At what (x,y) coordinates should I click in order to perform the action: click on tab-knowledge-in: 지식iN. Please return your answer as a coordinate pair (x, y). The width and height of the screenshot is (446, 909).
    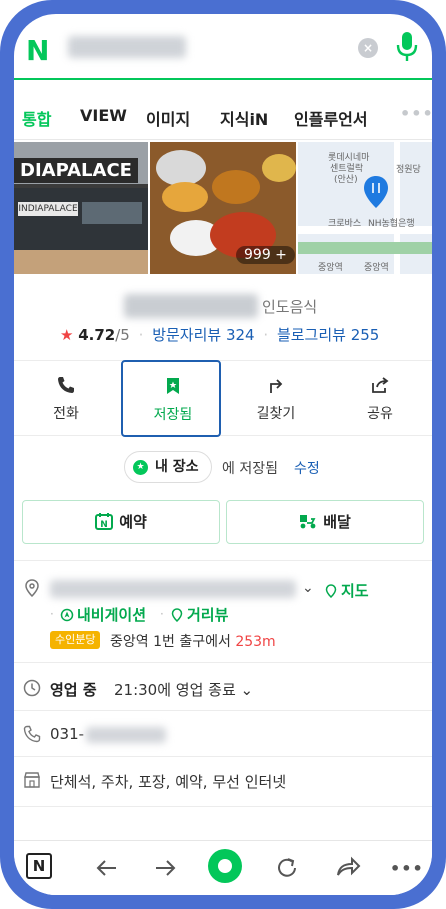
    Looking at the image, I should click on (244, 118).